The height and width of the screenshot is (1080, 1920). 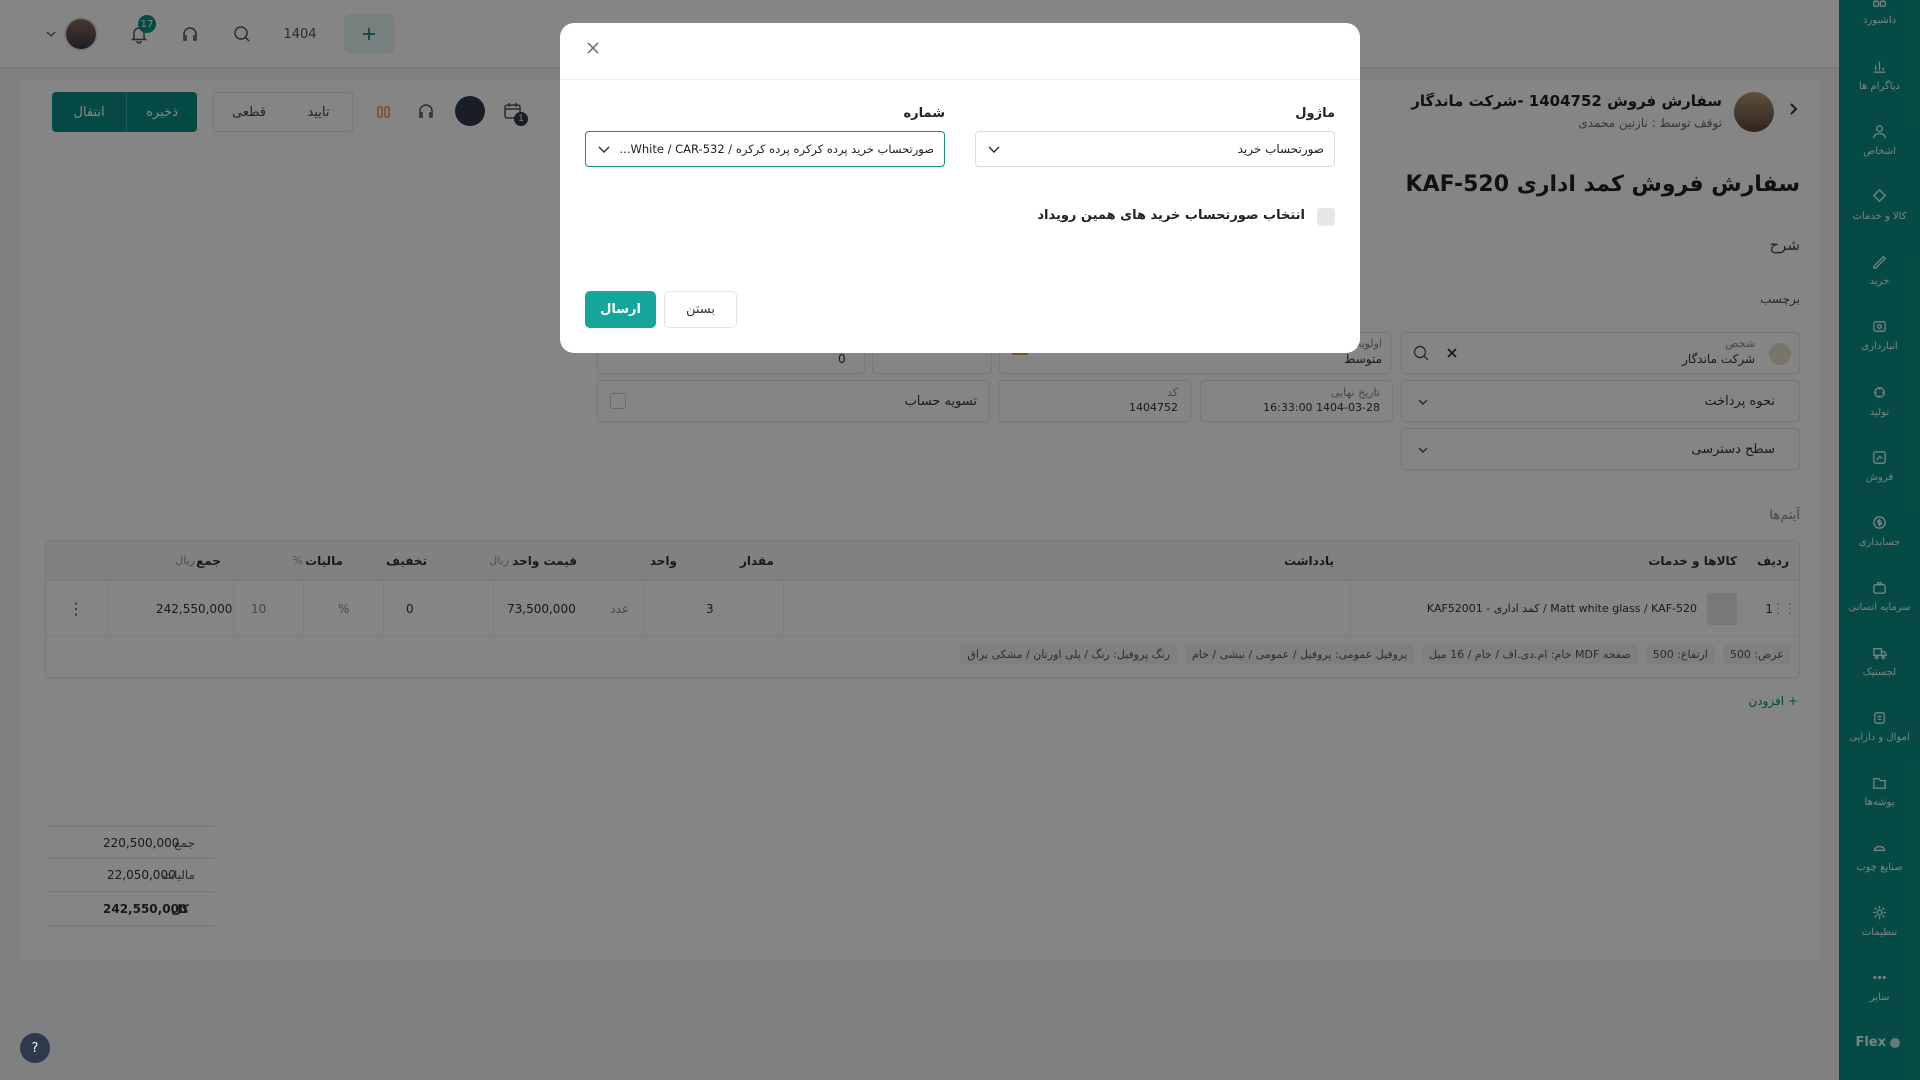 What do you see at coordinates (700, 309) in the screenshot?
I see `close-button: بستن` at bounding box center [700, 309].